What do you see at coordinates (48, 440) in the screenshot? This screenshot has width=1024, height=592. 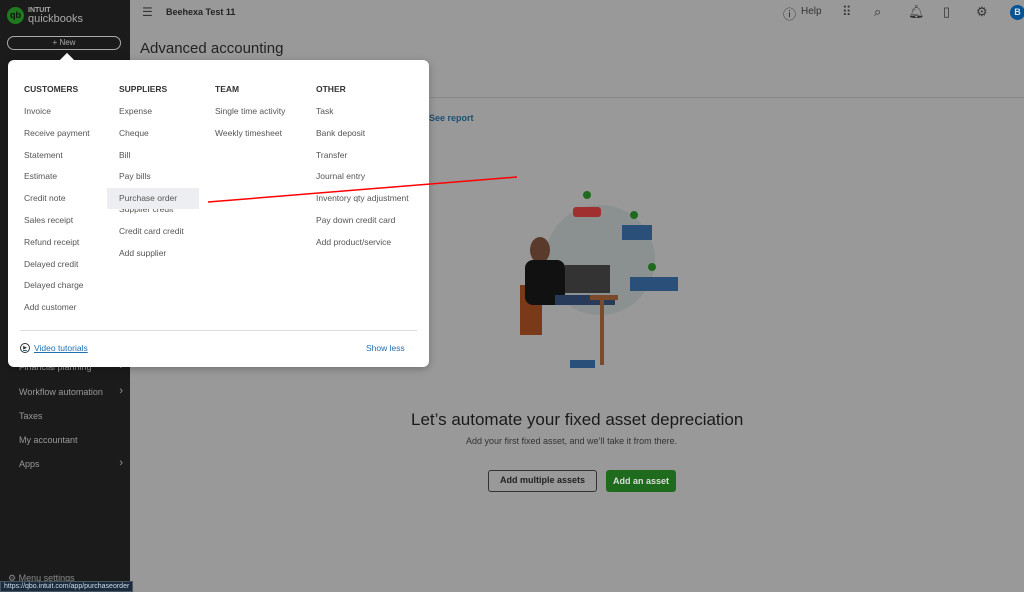 I see `sidebar-item-label: My accountant` at bounding box center [48, 440].